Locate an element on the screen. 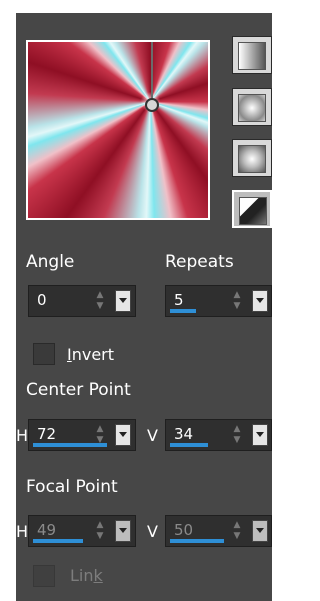  linear-gradient-icon is located at coordinates (252, 56).